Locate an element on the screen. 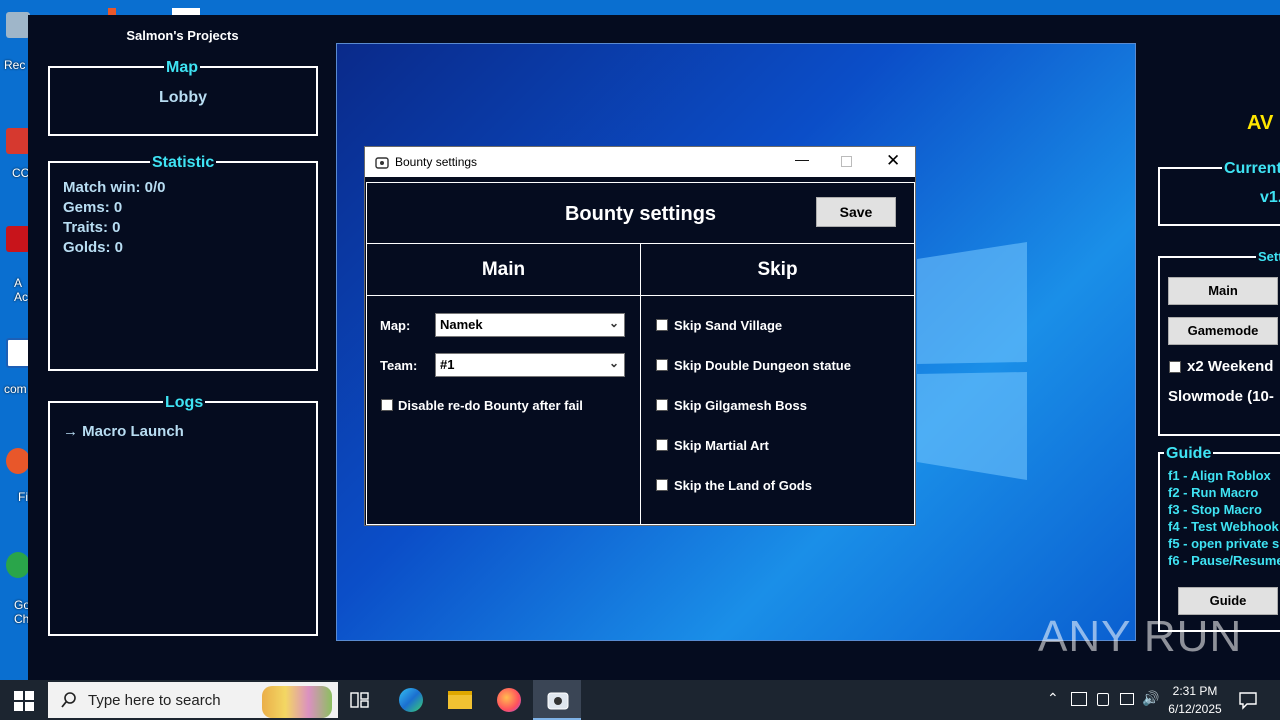 This screenshot has width=1280, height=720. skip-double-dungeon-label: Skip Double Dungeon statue is located at coordinates (762, 365).